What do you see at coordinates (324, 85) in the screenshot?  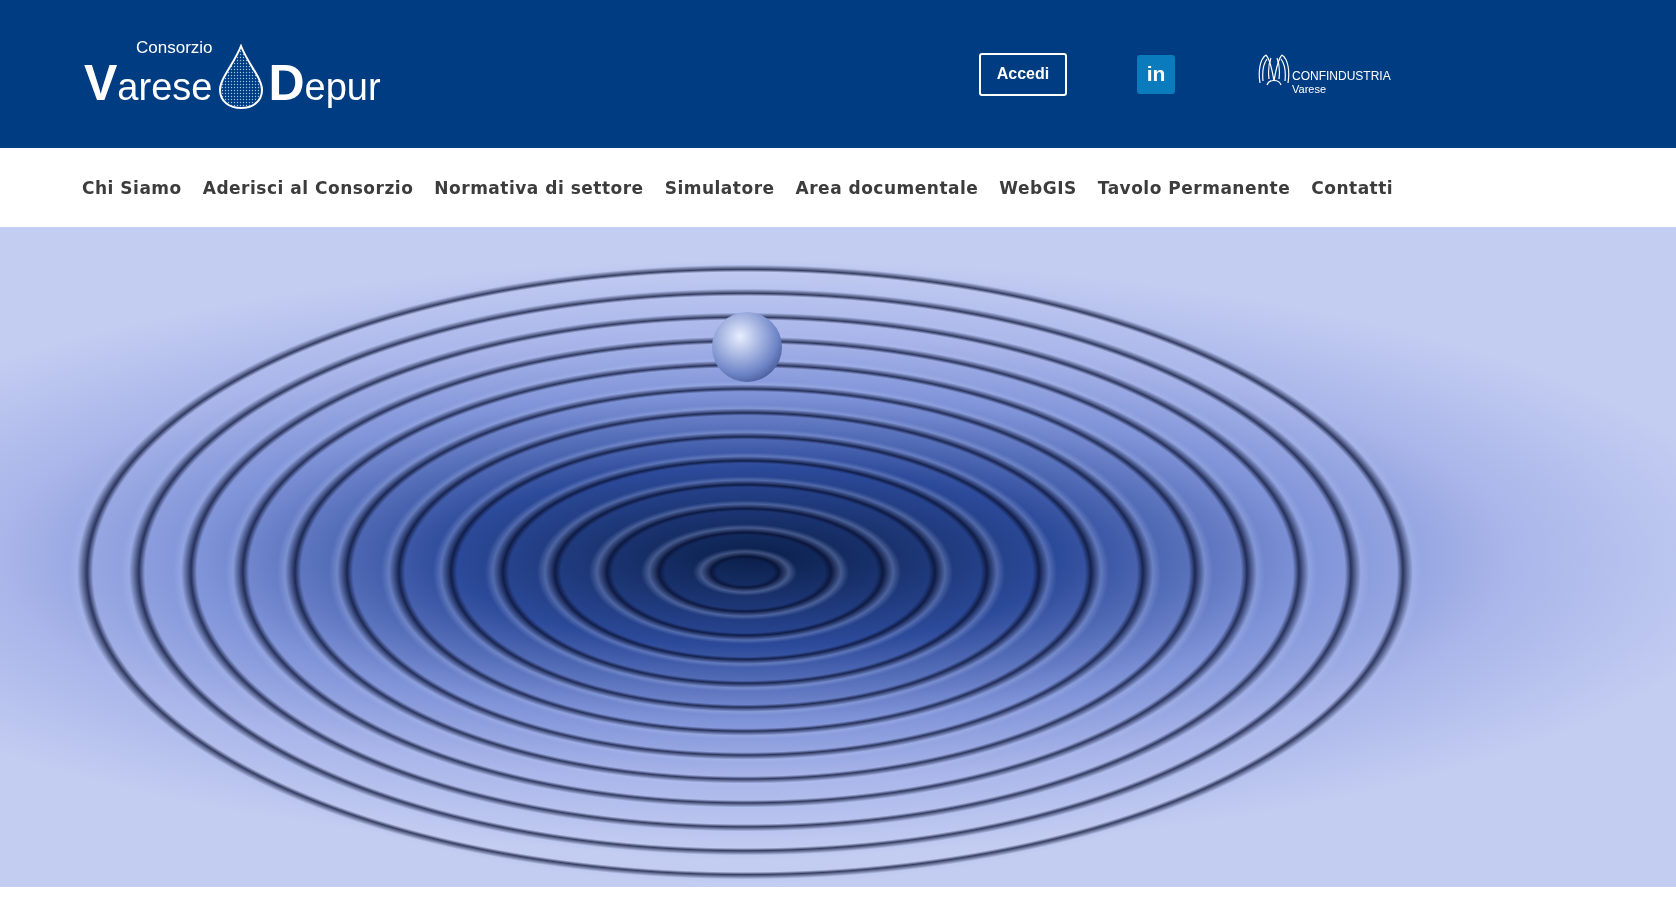 I see `logo-text: Depur` at bounding box center [324, 85].